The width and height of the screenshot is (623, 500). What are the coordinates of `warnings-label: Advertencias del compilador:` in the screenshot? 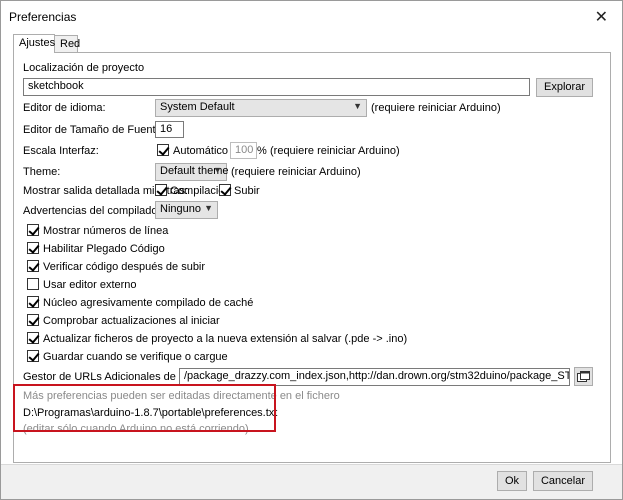 It's located at (94, 211).